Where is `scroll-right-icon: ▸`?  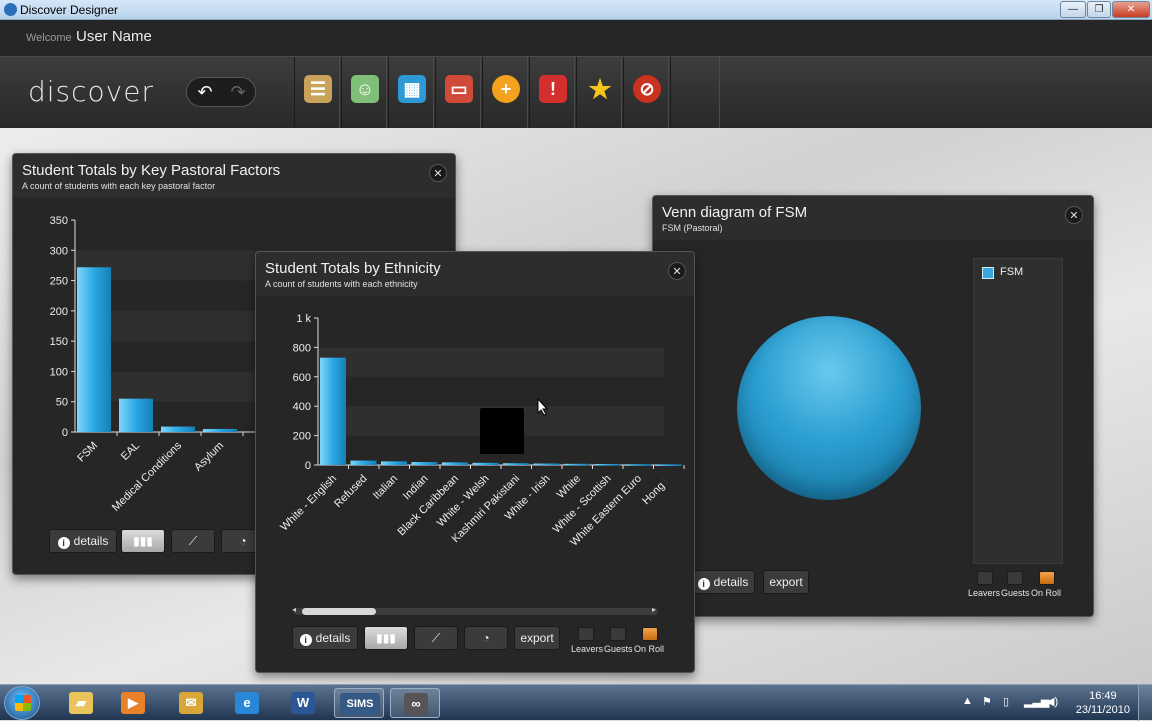 scroll-right-icon: ▸ is located at coordinates (654, 609).